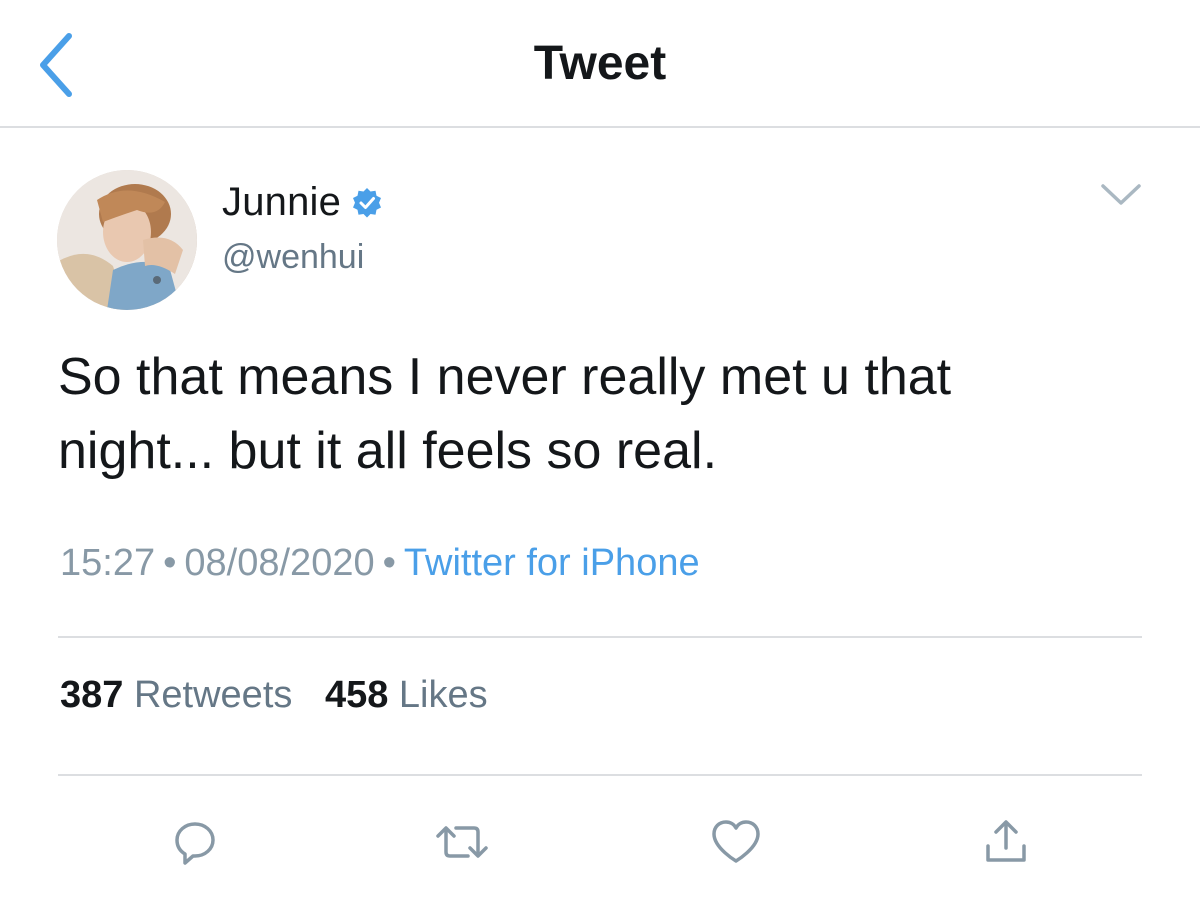  I want to click on share-button, so click(1006, 842).